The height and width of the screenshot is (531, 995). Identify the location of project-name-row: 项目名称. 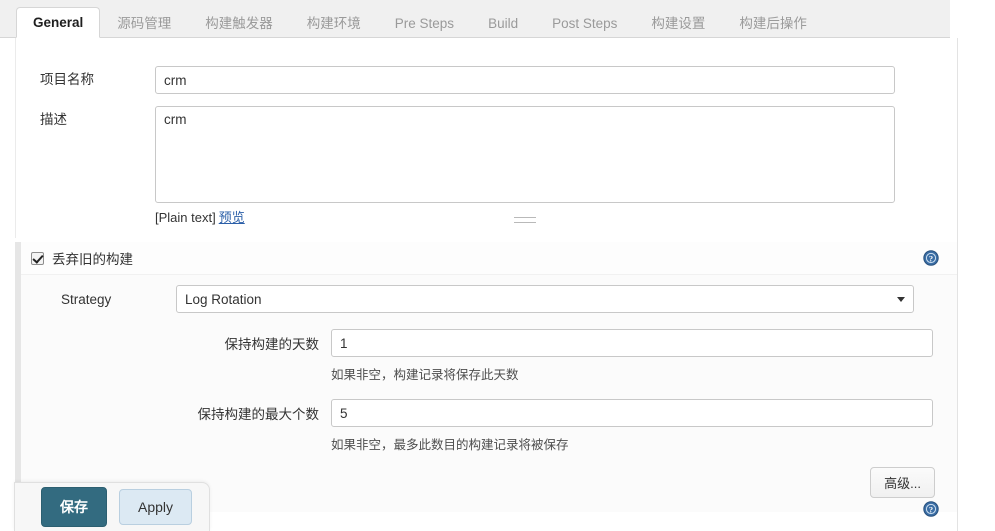
(478, 80).